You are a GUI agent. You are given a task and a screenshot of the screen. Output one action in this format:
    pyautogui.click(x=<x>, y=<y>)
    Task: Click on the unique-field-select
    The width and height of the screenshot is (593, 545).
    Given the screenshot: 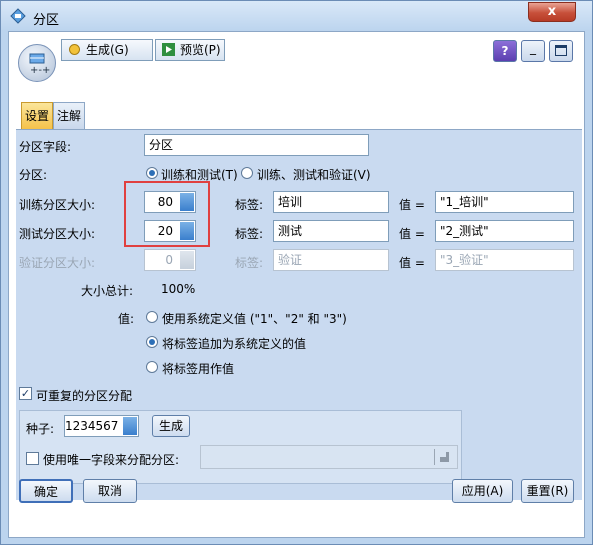 What is the action you would take?
    pyautogui.click(x=329, y=457)
    